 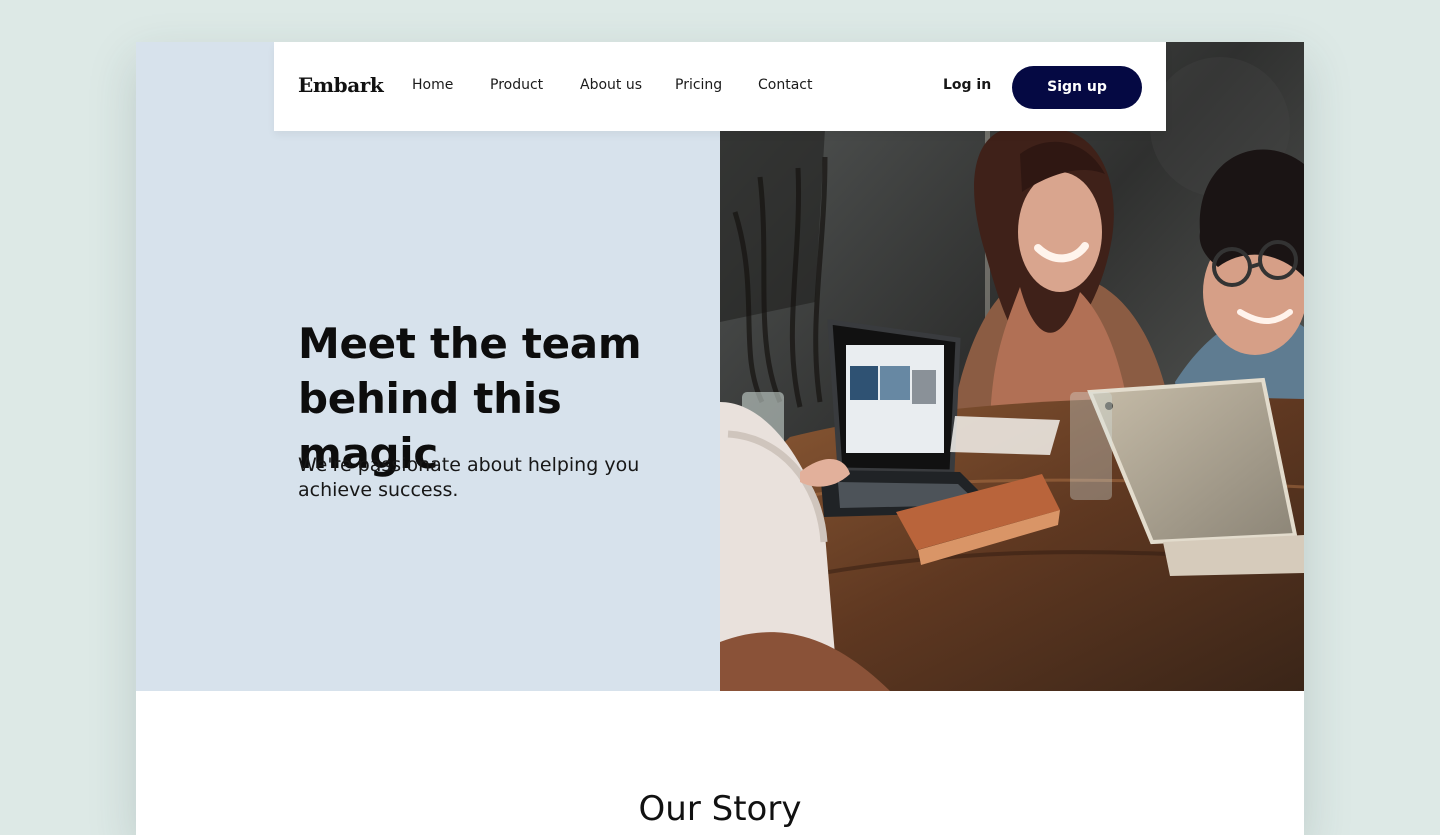 I want to click on signup-button: Sign up, so click(x=1077, y=87).